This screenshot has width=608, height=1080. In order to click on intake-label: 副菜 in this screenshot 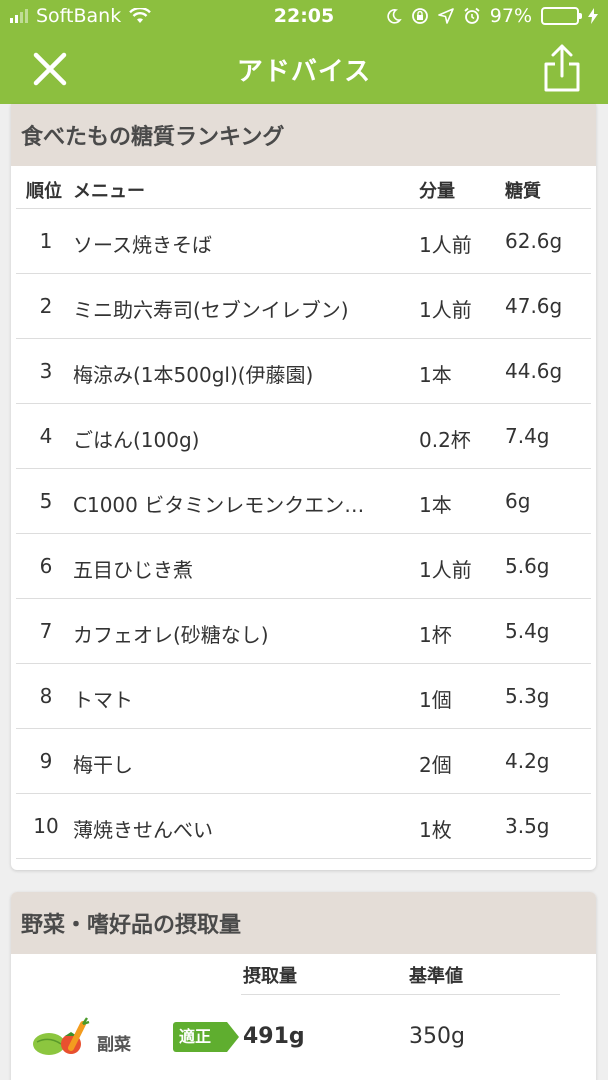, I will do `click(114, 1045)`.